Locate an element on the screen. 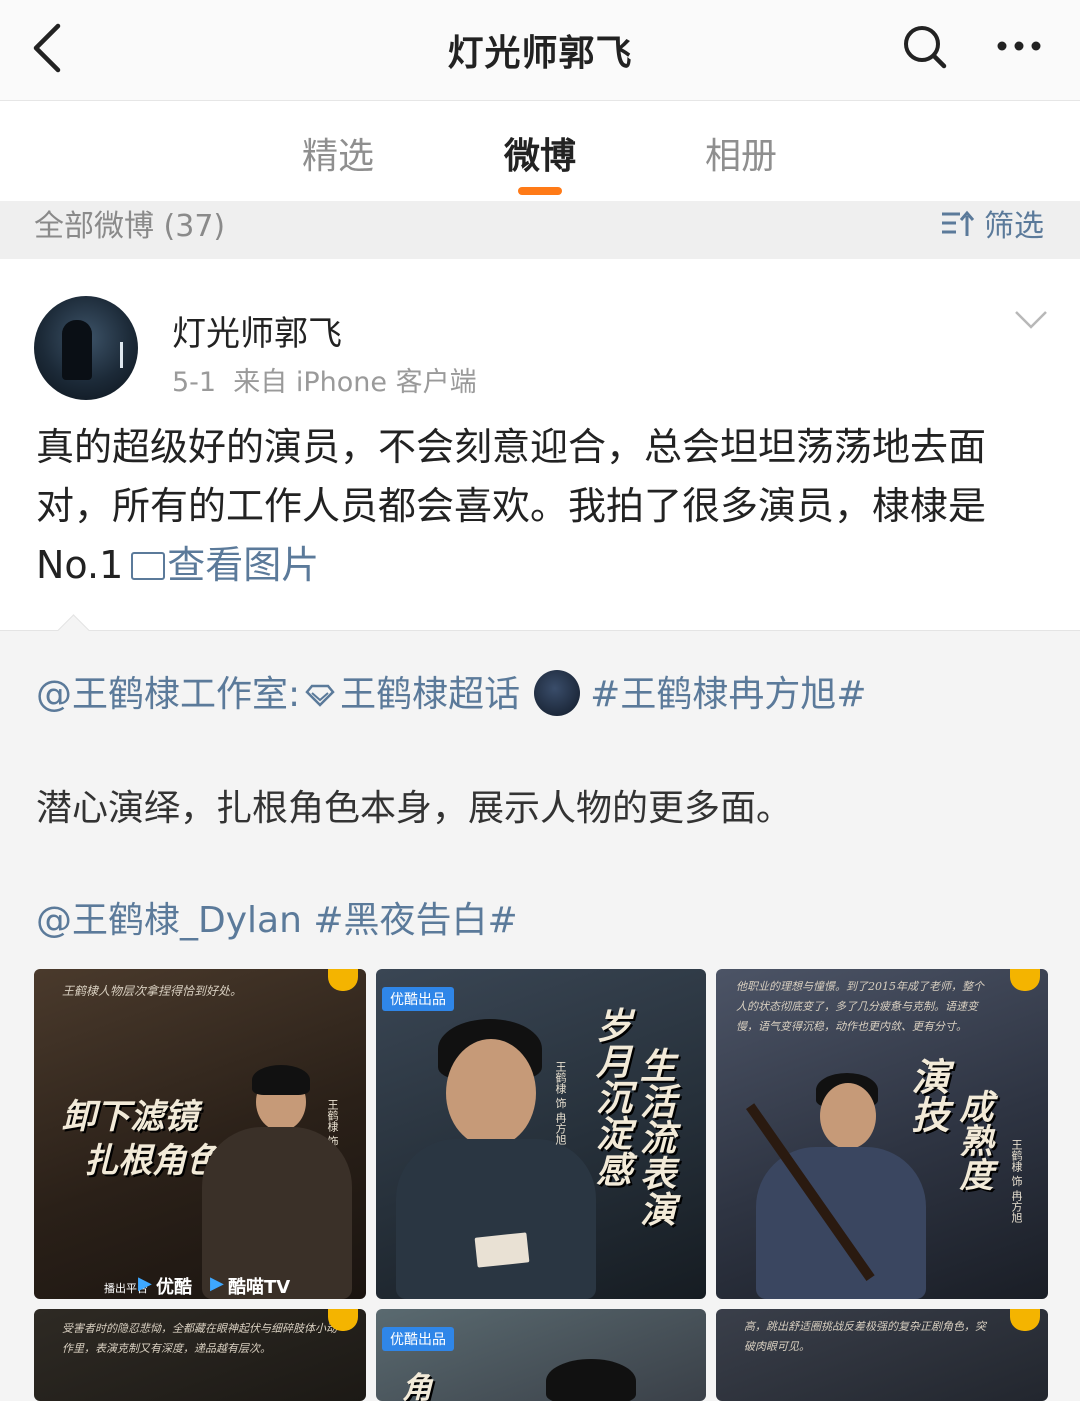 Image resolution: width=1080 pixels, height=1401 pixels. repost-header-line: @王鹤棣工作室: 王鹤棣超话 #王鹤棣冉方旭# is located at coordinates (451, 691).